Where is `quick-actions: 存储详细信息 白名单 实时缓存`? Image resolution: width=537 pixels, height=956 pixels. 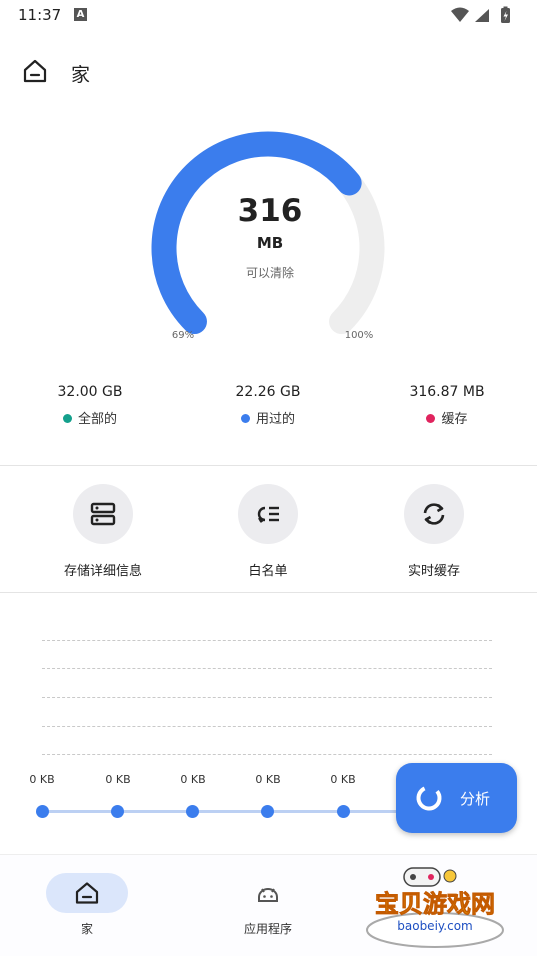
quick-actions: 存储详细信息 白名单 实时缓存 is located at coordinates (268, 534).